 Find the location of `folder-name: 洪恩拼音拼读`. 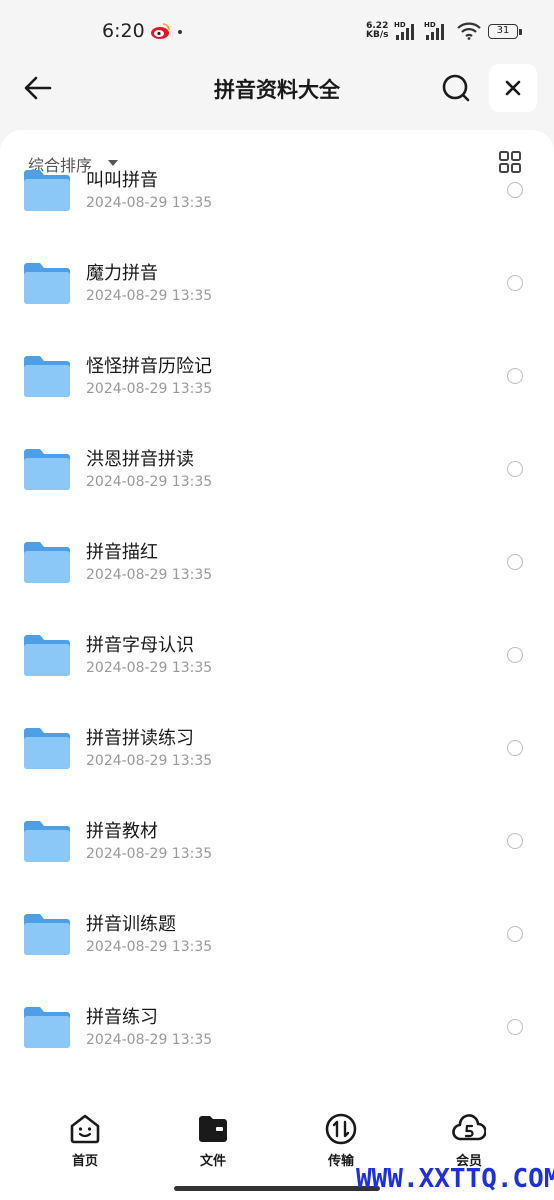

folder-name: 洪恩拼音拼读 is located at coordinates (140, 459).